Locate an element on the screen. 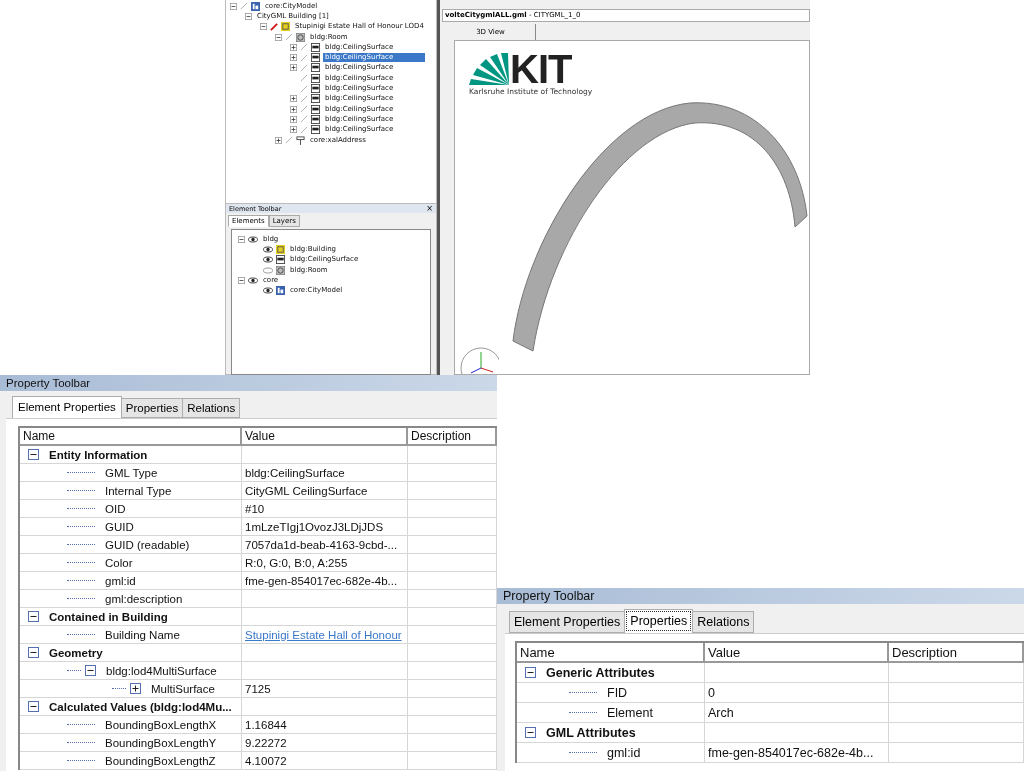  property-name: GML Type is located at coordinates (131, 472).